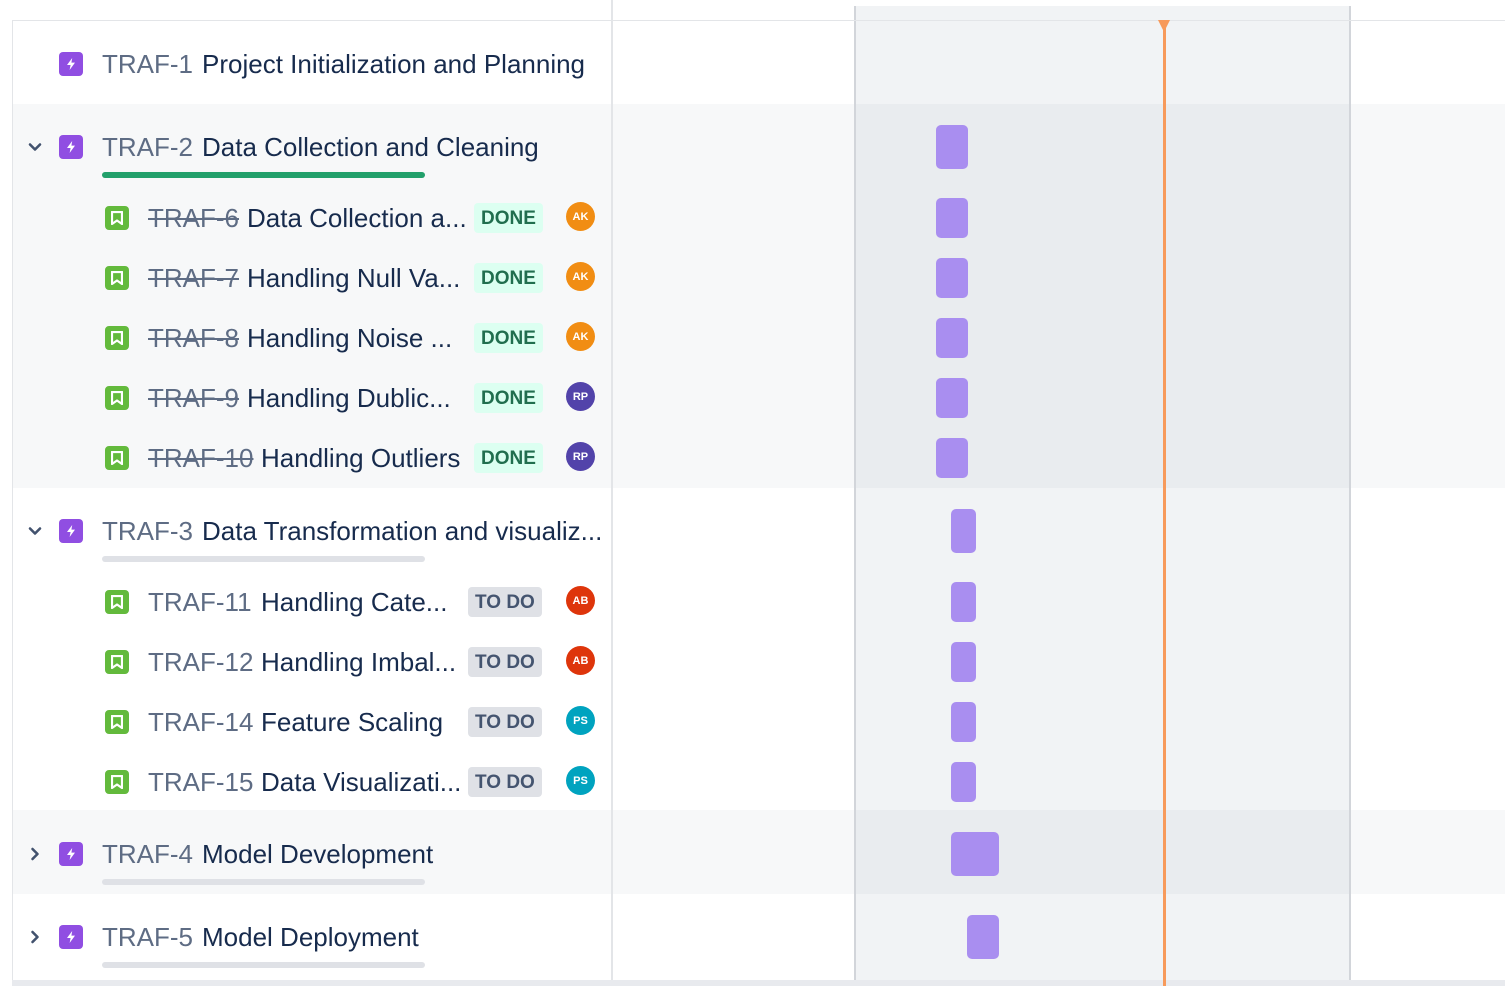  I want to click on assignee-avatar-traf-9: RP, so click(580, 396).